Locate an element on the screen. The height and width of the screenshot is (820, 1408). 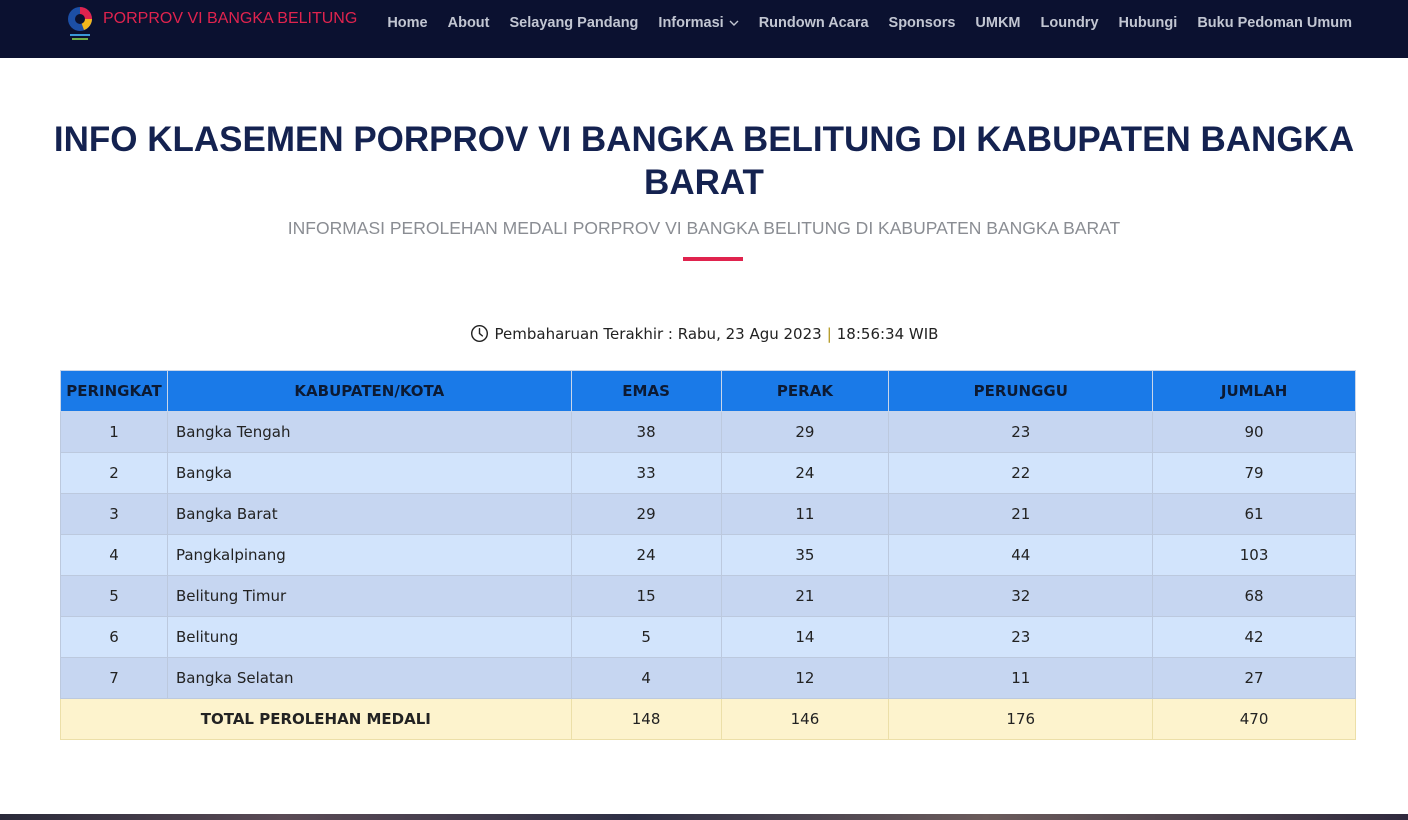
table-row: 1 Bangka Tengah 38 29 23 90 is located at coordinates (708, 432).